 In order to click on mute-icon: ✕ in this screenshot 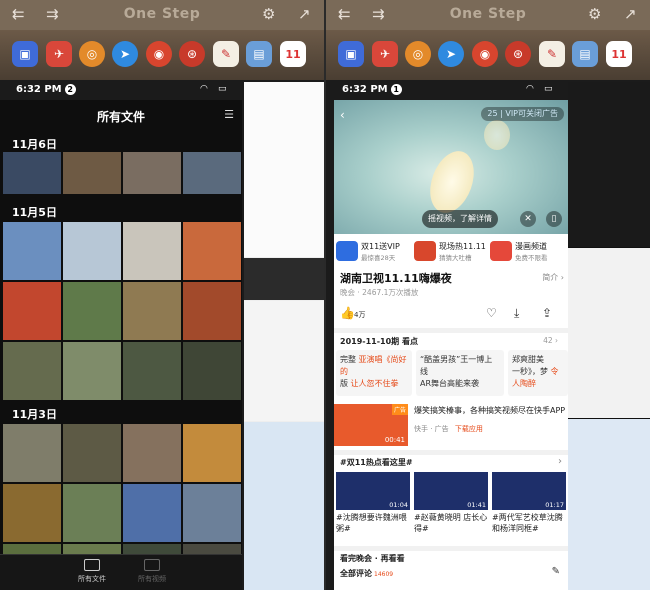, I will do `click(528, 219)`.